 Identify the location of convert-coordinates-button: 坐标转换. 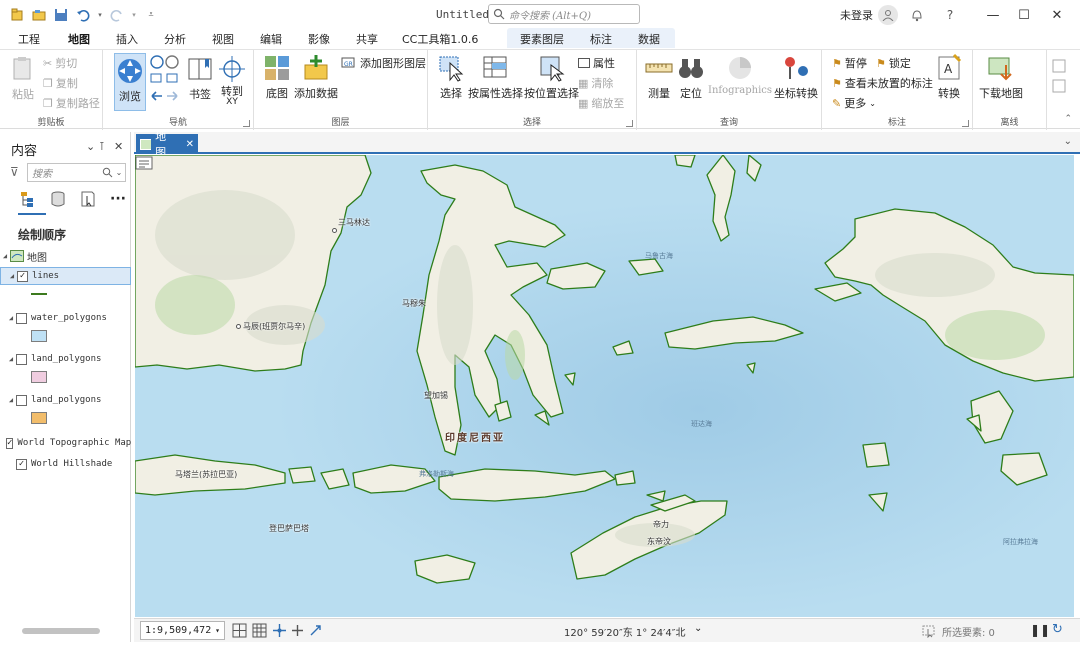
(796, 77).